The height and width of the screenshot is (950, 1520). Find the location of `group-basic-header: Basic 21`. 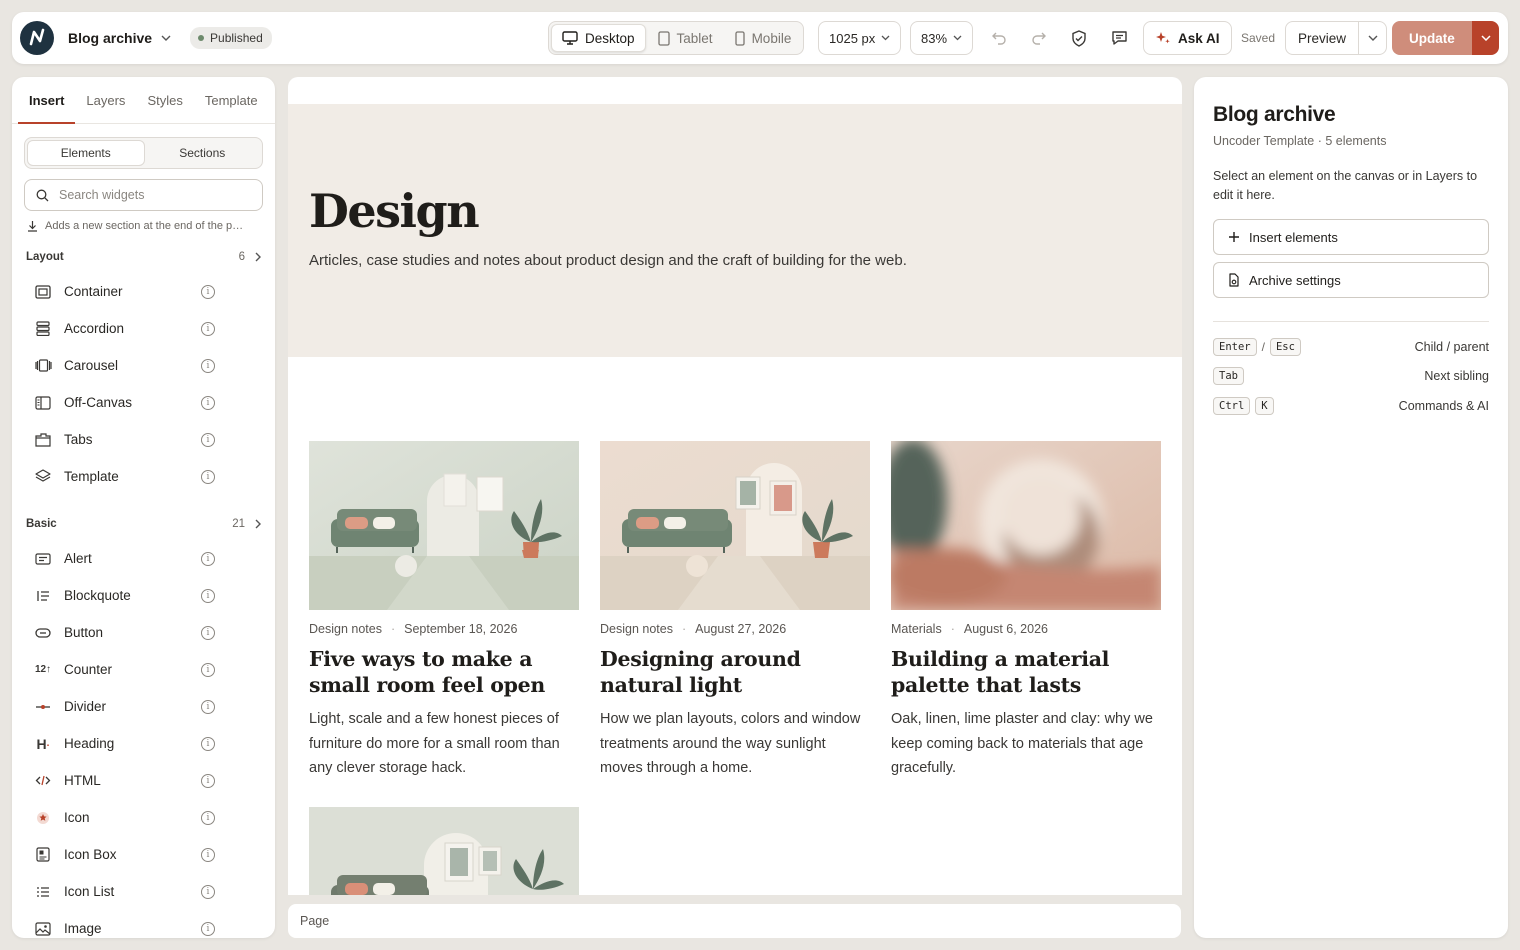

group-basic-header: Basic 21 is located at coordinates (143, 524).